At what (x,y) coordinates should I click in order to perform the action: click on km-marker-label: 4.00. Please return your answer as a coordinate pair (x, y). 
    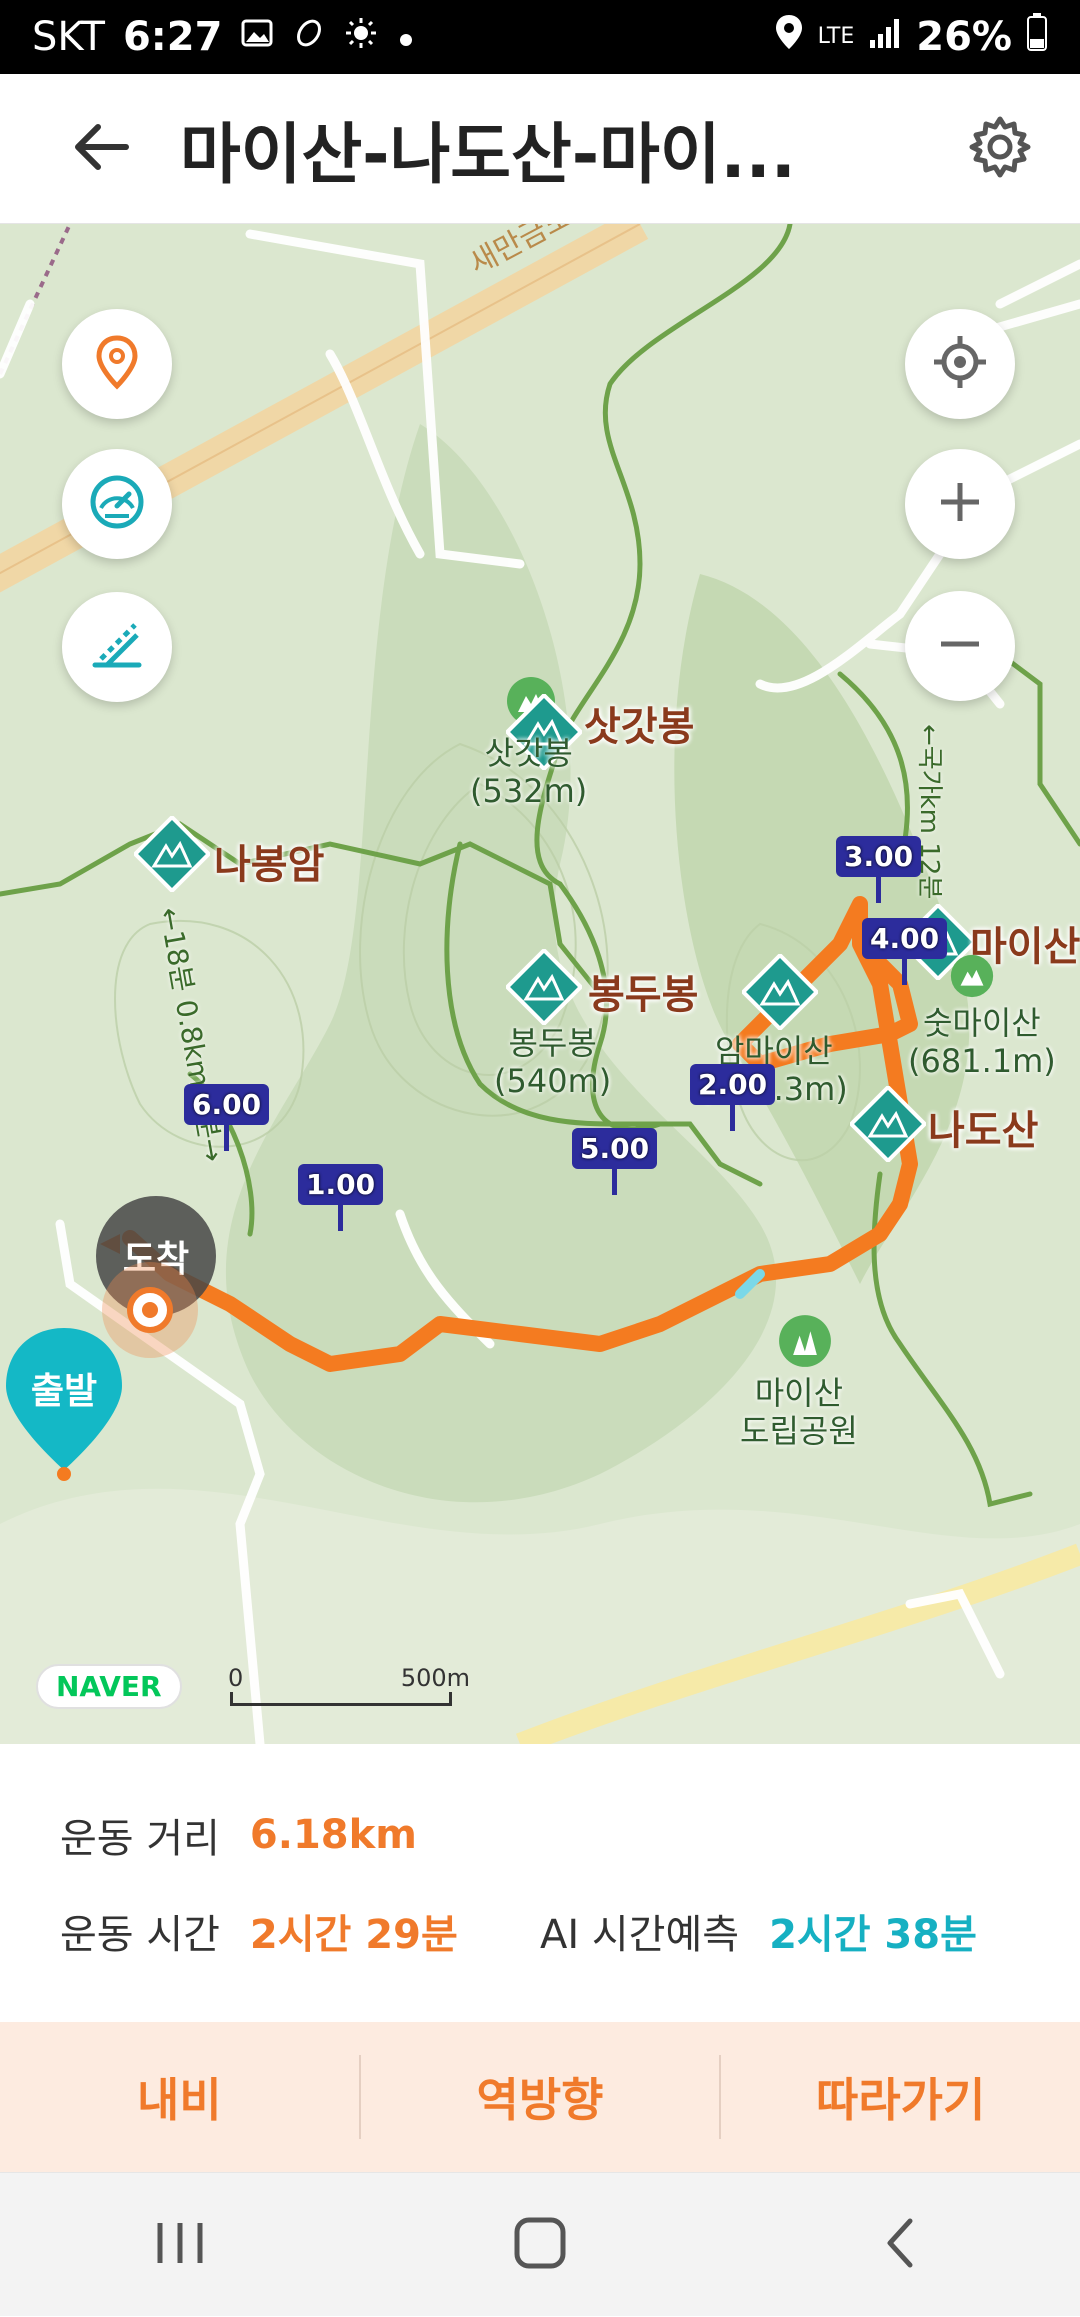
    Looking at the image, I should click on (905, 938).